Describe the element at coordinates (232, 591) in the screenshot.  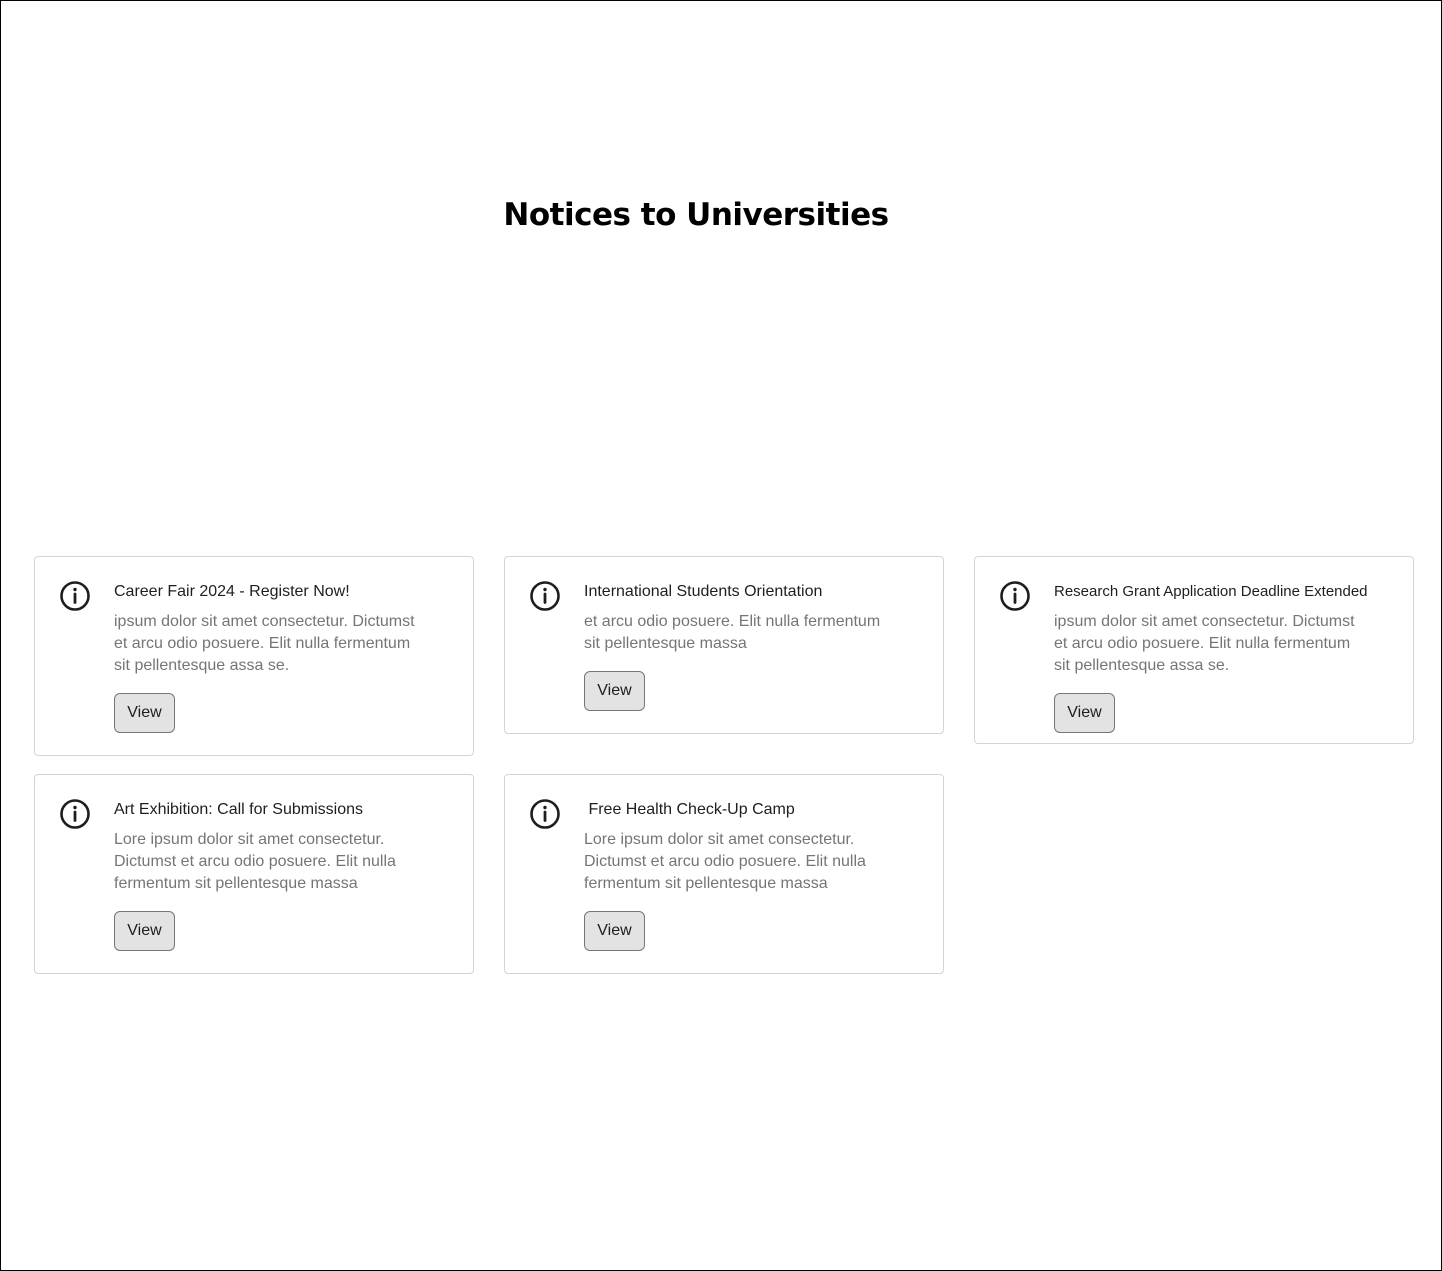
I see `notice-title: Career Fair 2024 - Register Now!` at that location.